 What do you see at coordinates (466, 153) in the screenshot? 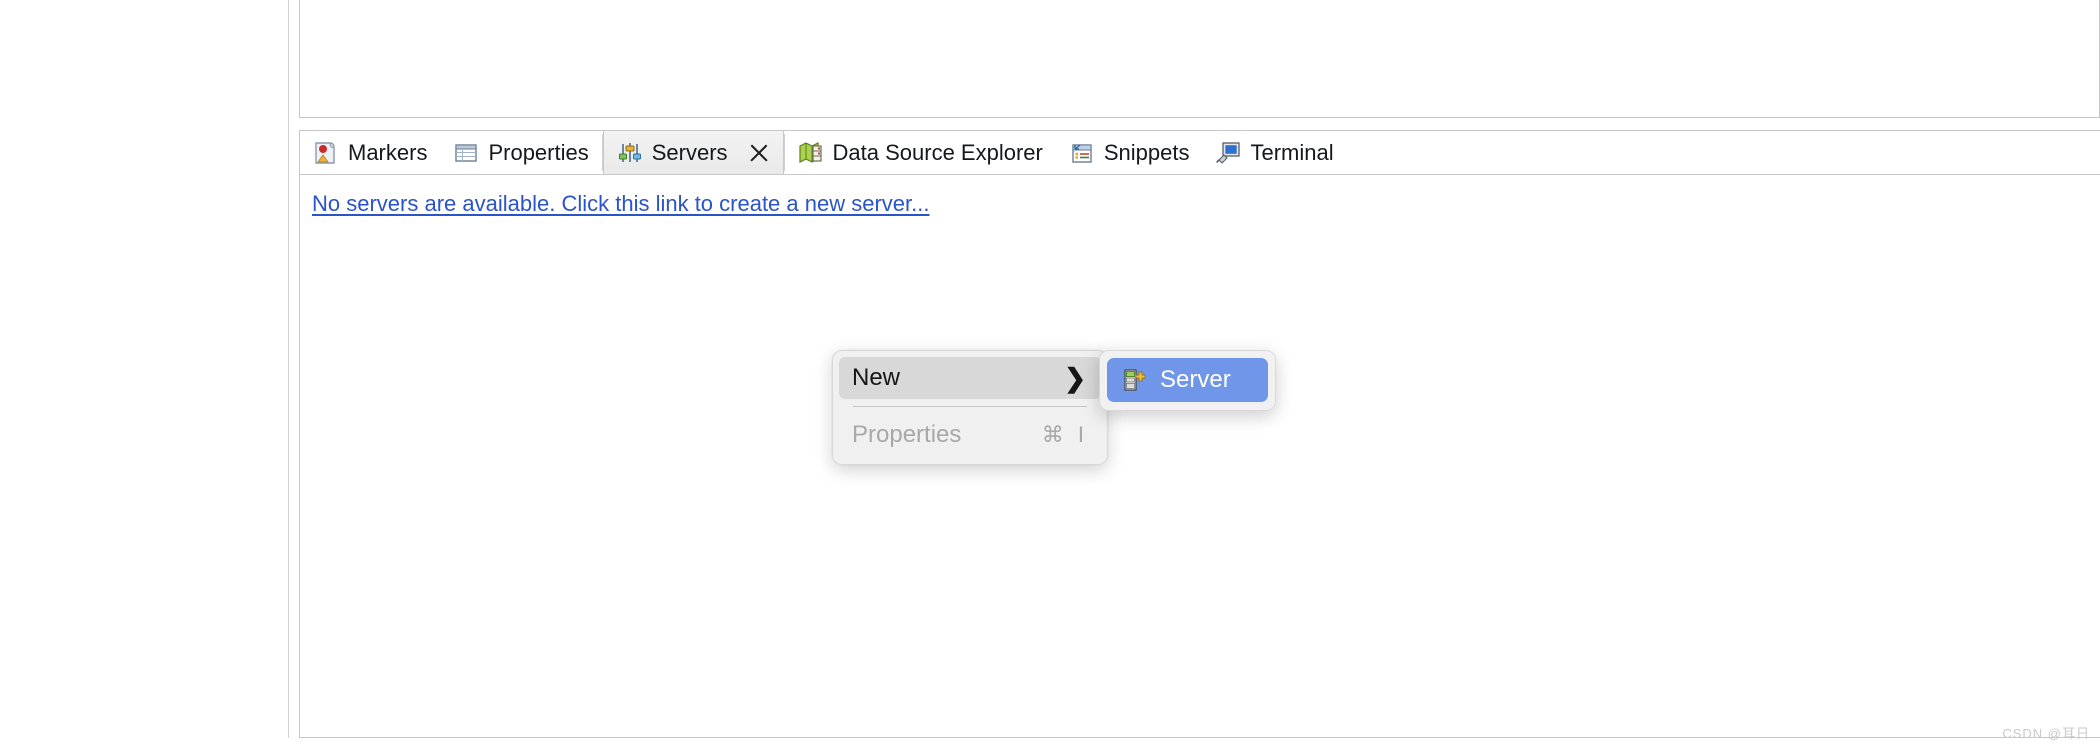
I see `properties-icon` at bounding box center [466, 153].